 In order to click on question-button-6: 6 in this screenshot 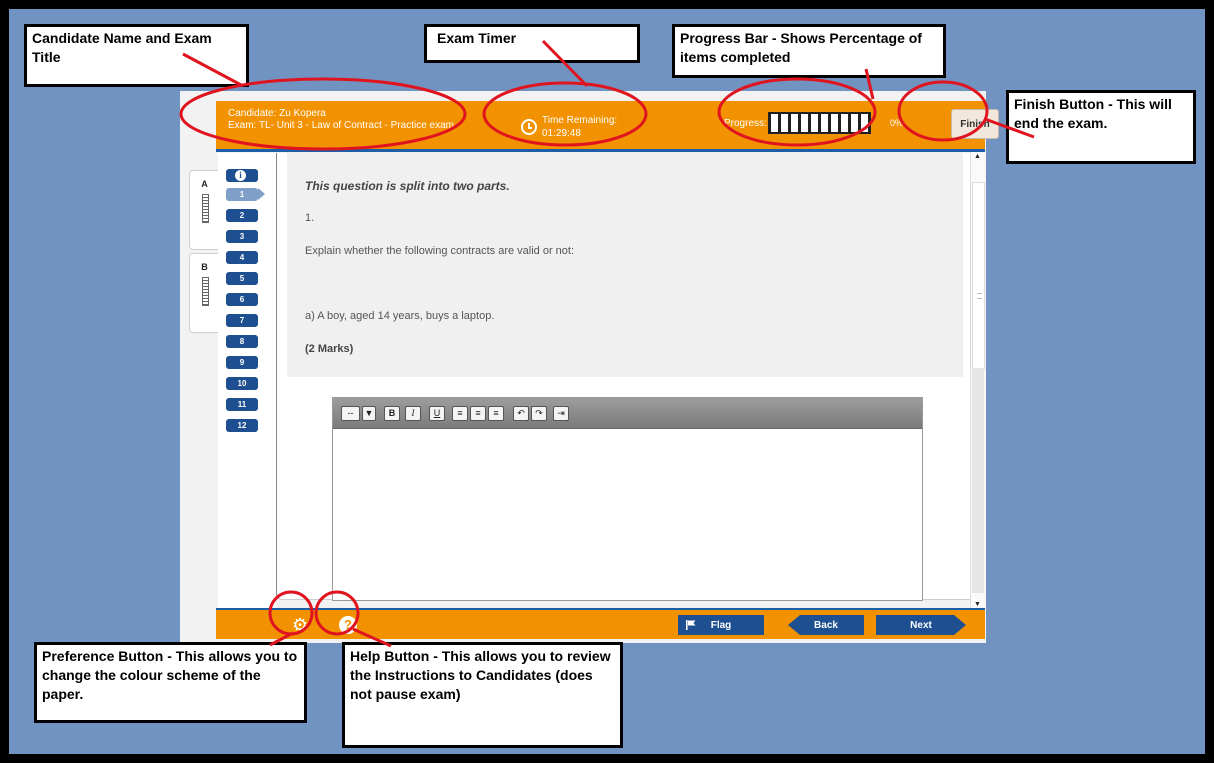, I will do `click(242, 299)`.